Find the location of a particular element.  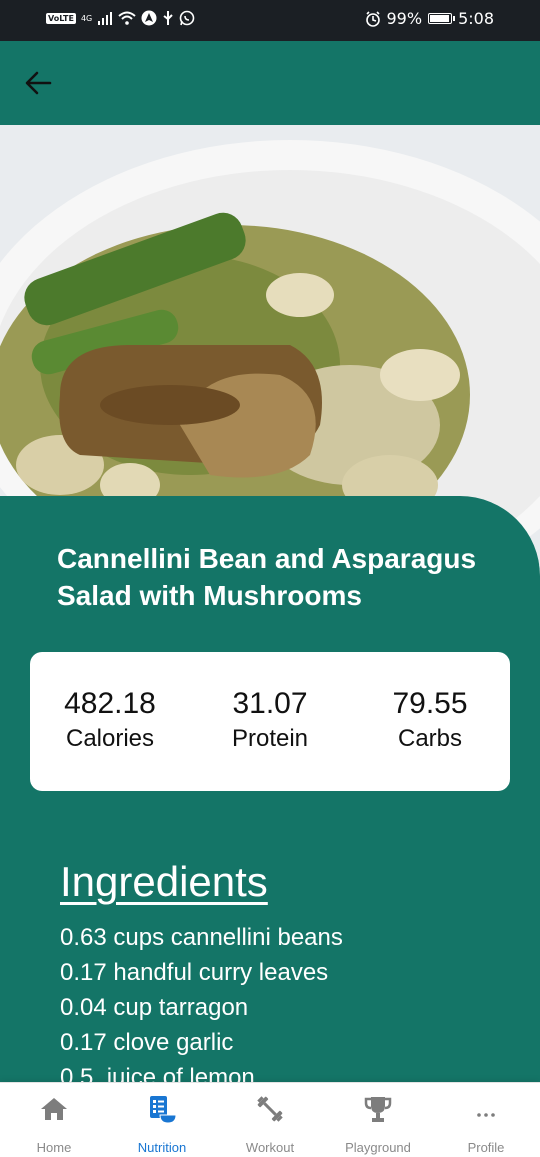

wifi-icon is located at coordinates (127, 18).